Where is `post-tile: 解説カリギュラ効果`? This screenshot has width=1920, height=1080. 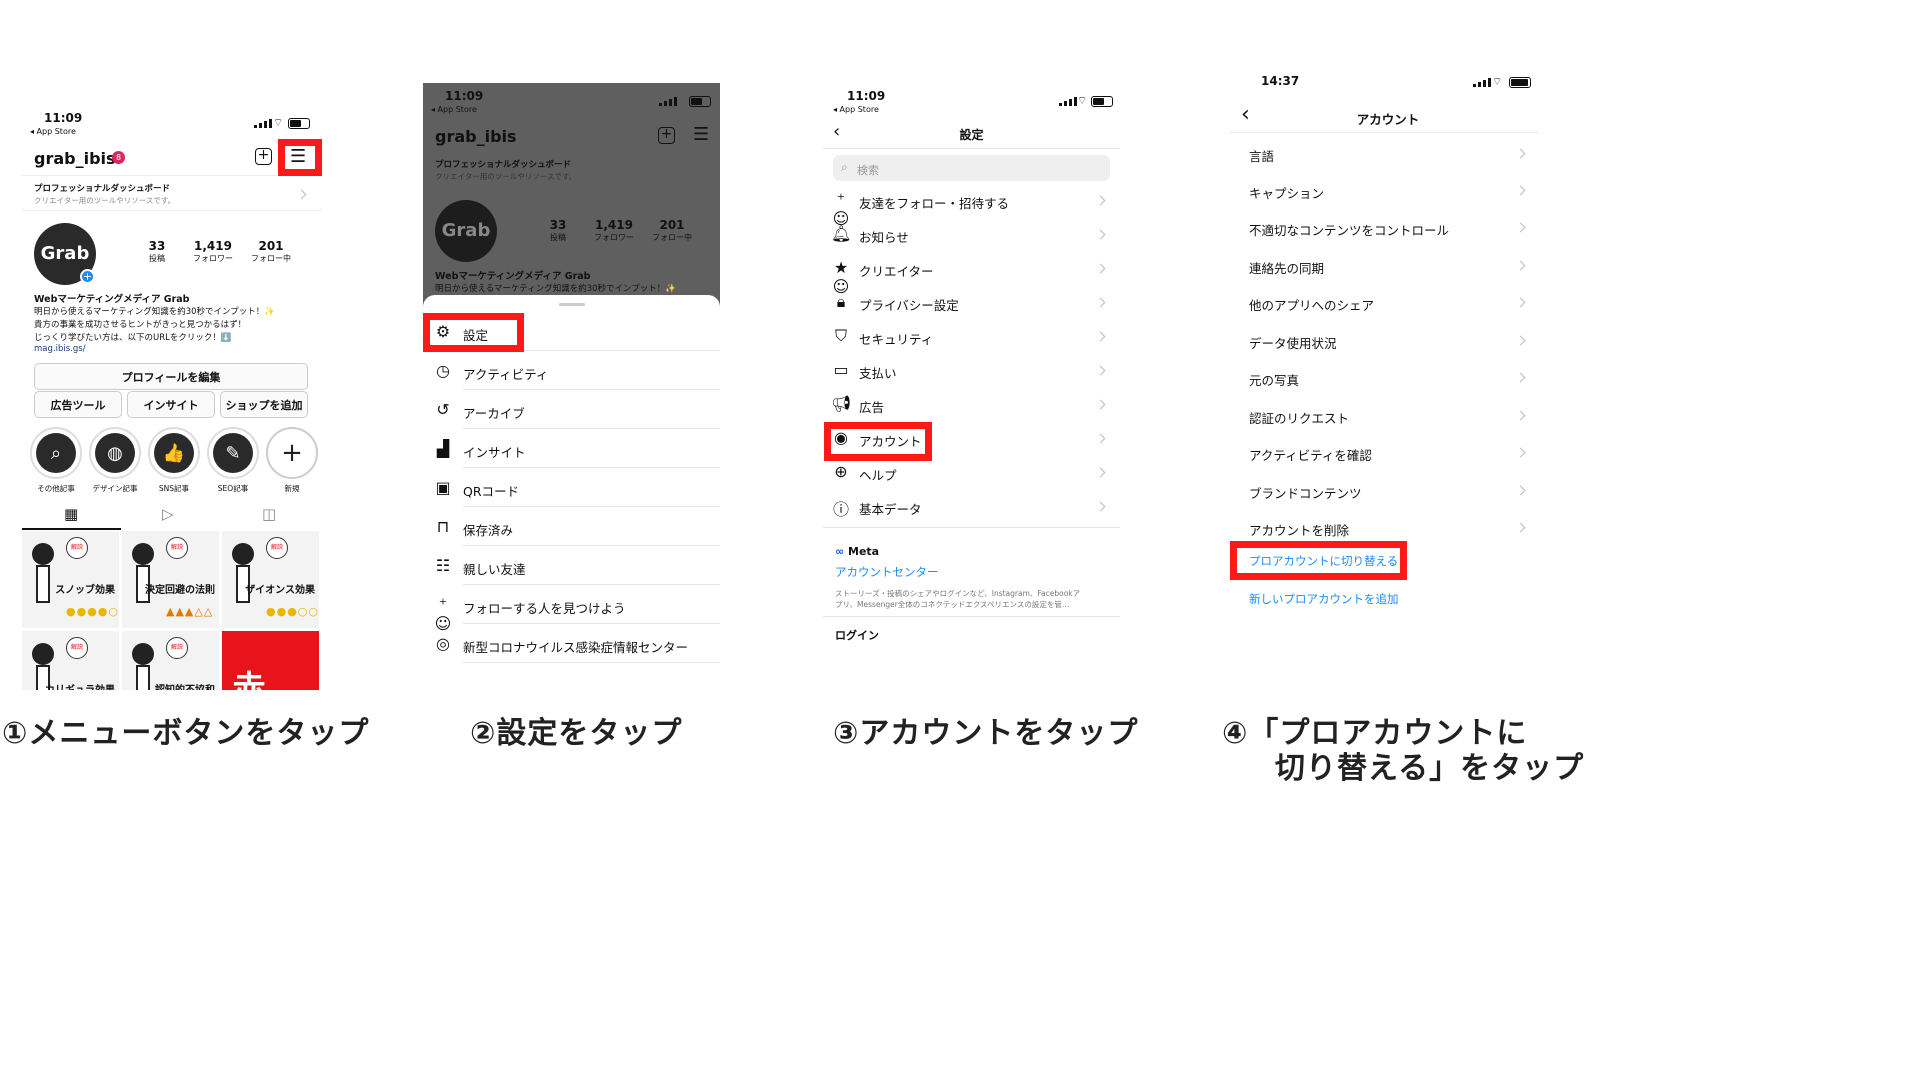 post-tile: 解説カリギュラ効果 is located at coordinates (70, 660).